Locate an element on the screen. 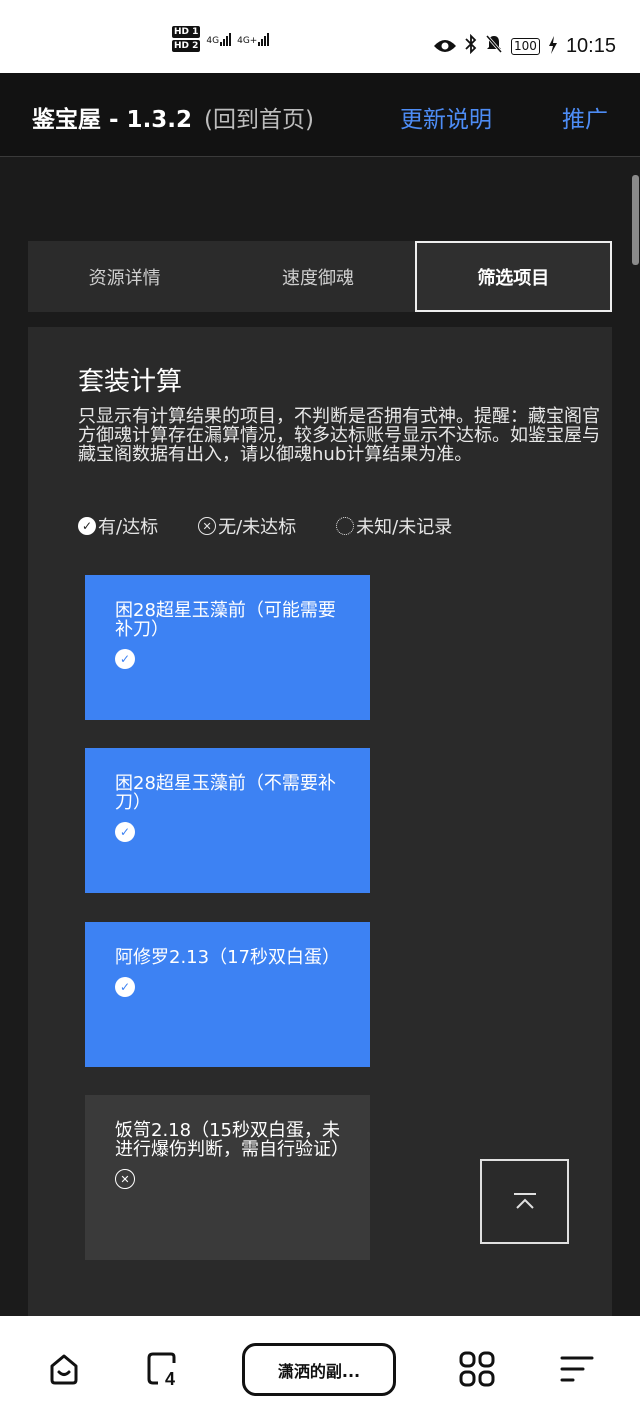 This screenshot has height=1422, width=640. set-item-label: 困28超星玉藻前（不需要补刀） is located at coordinates (225, 793).